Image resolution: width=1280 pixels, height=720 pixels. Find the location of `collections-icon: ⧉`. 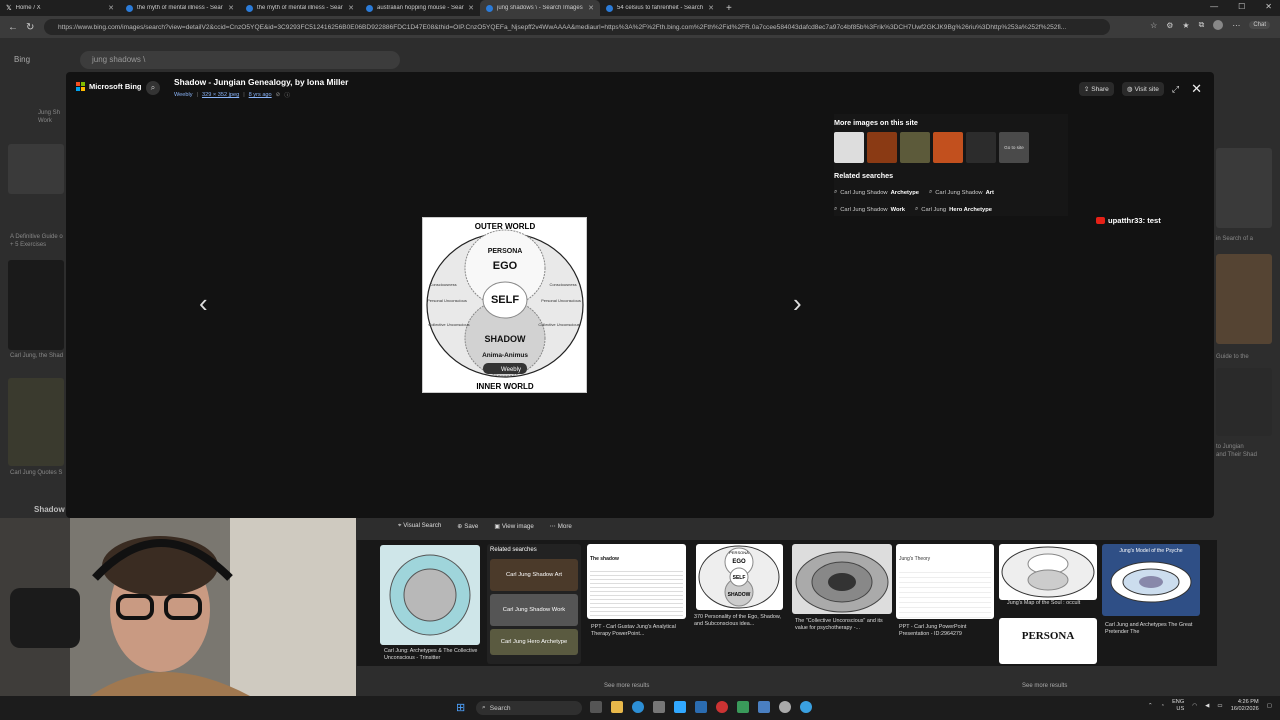

collections-icon: ⧉ is located at coordinates (1202, 25).